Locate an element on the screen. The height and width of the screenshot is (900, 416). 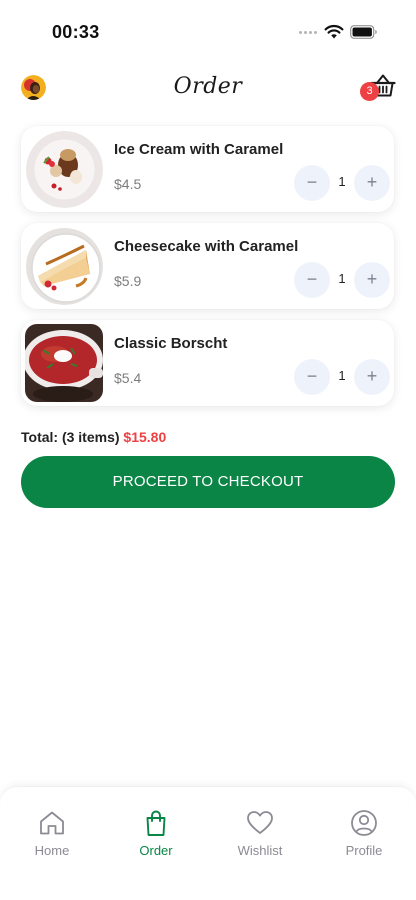
nav-item-profile: Profile is located at coordinates (364, 828).